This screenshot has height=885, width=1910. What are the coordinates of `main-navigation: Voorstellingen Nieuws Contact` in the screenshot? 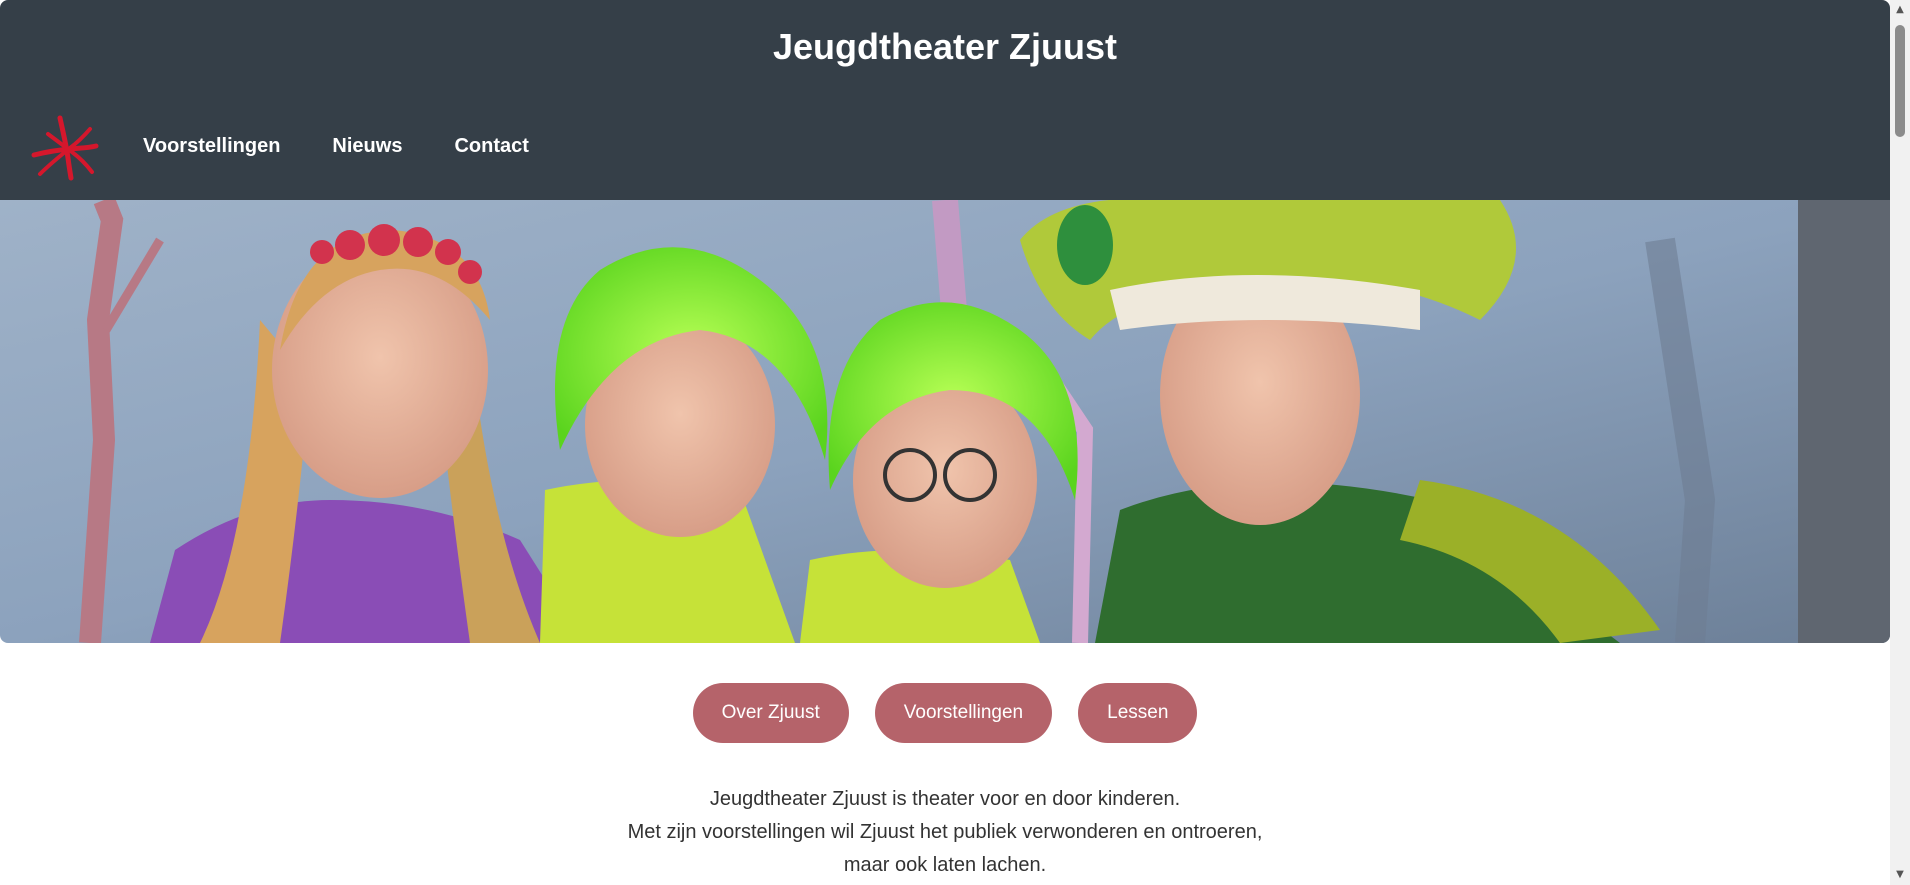 It's located at (336, 146).